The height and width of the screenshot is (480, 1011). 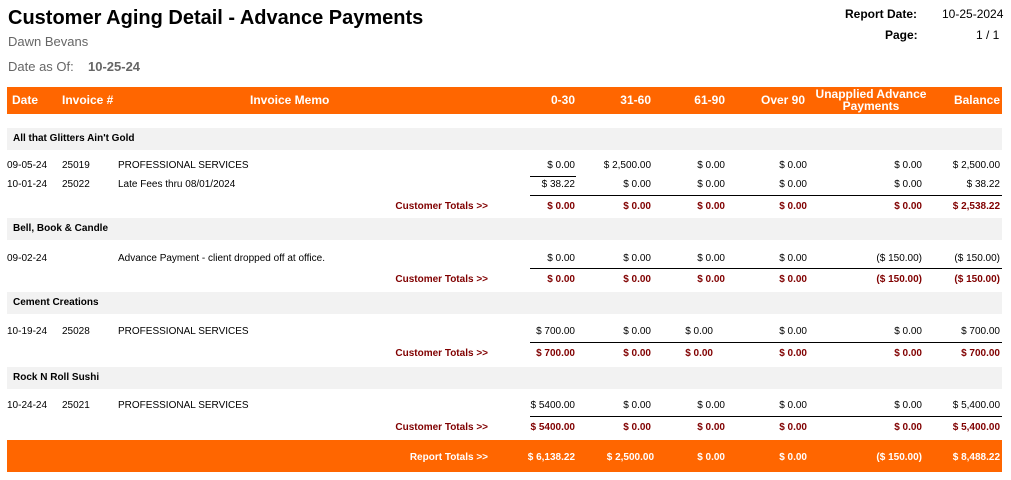 What do you see at coordinates (25, 100) in the screenshot?
I see `column-header-date: Date` at bounding box center [25, 100].